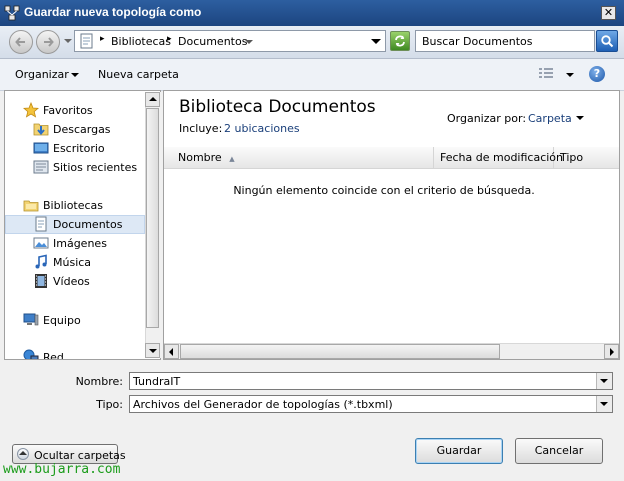 Image resolution: width=624 pixels, height=481 pixels. What do you see at coordinates (80, 243) in the screenshot?
I see `nav-item-label: Imágenes` at bounding box center [80, 243].